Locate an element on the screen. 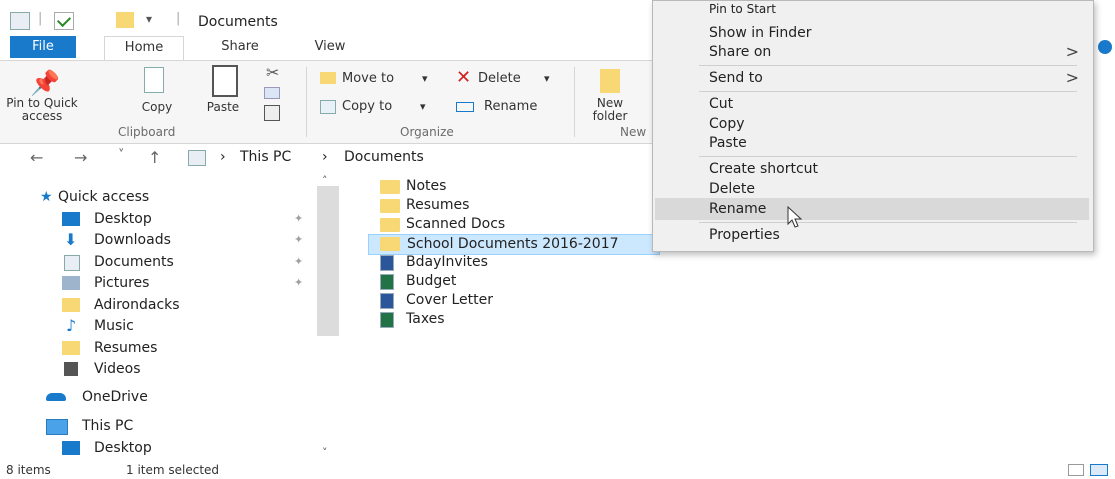 The image size is (1115, 479). list-item: Scanned Docs is located at coordinates (515, 224).